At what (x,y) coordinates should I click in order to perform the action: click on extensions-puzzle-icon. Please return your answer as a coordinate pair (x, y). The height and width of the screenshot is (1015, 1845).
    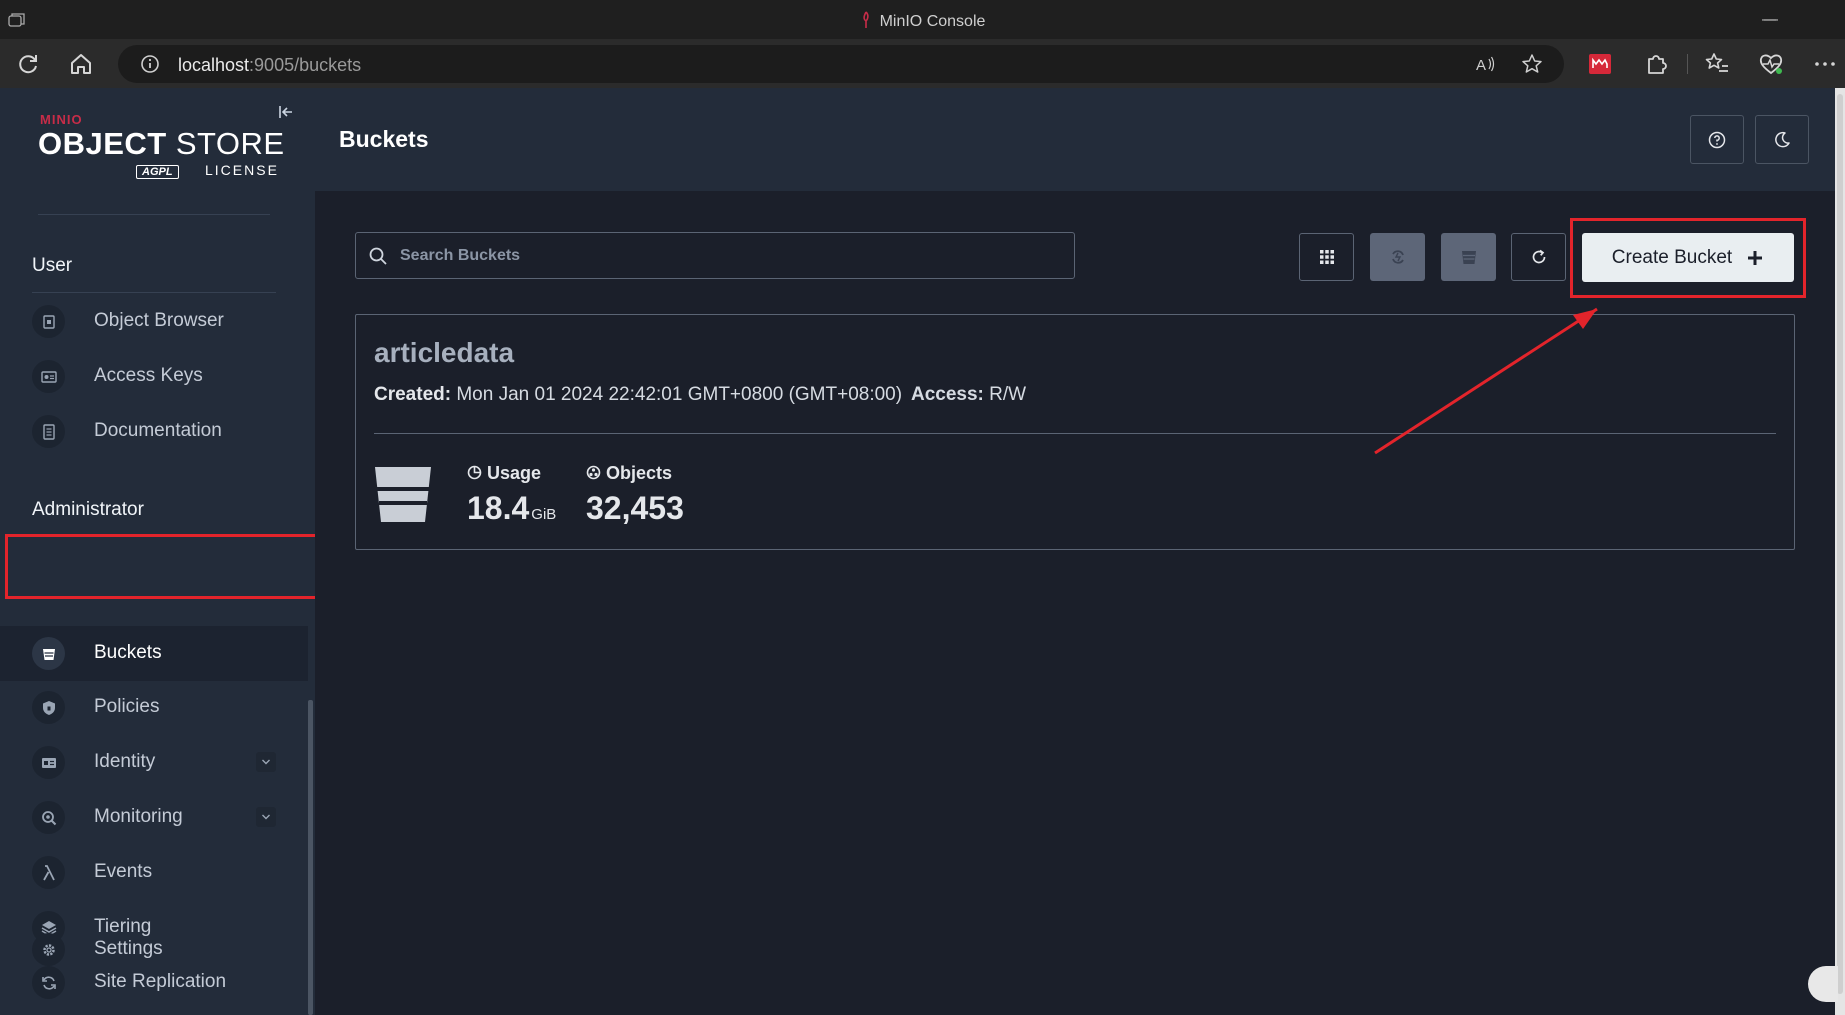
    Looking at the image, I should click on (1656, 64).